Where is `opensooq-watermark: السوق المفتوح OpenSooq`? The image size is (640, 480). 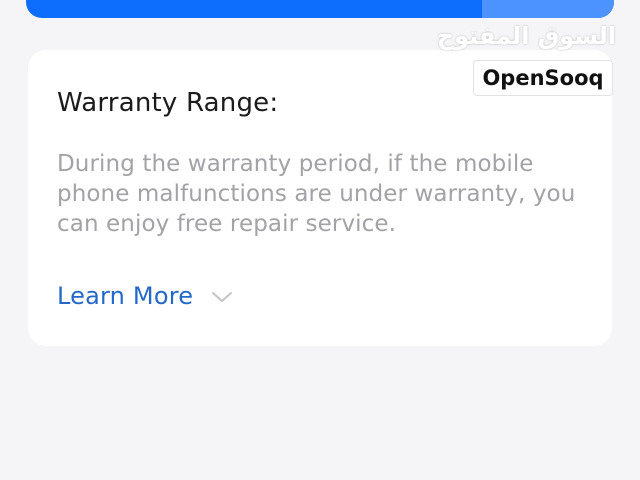
opensooq-watermark: السوق المفتوح OpenSooq is located at coordinates (526, 57).